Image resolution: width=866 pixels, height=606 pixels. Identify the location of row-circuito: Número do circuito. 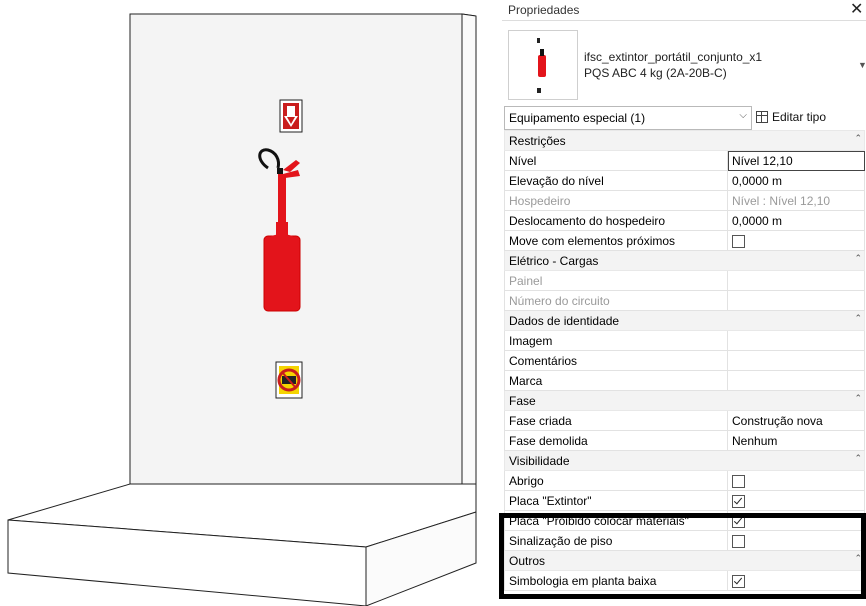
(684, 300).